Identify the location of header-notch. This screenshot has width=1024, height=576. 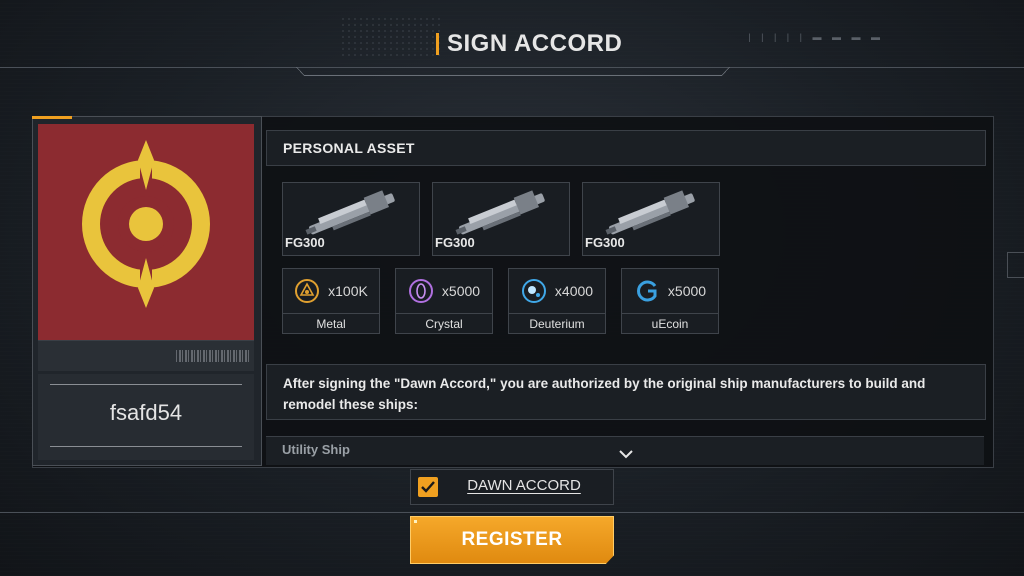
(513, 71).